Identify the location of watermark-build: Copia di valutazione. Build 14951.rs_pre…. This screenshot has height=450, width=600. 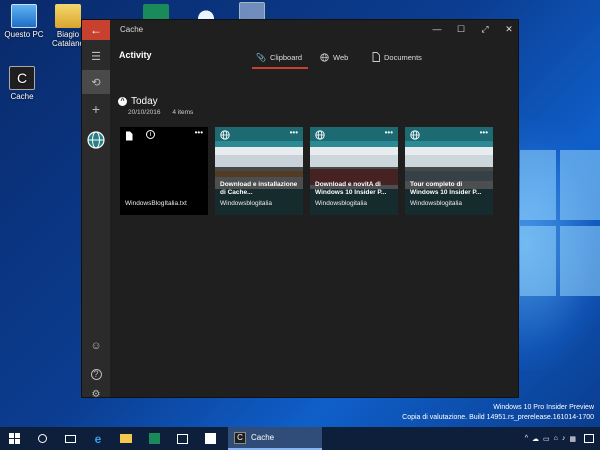
(498, 417).